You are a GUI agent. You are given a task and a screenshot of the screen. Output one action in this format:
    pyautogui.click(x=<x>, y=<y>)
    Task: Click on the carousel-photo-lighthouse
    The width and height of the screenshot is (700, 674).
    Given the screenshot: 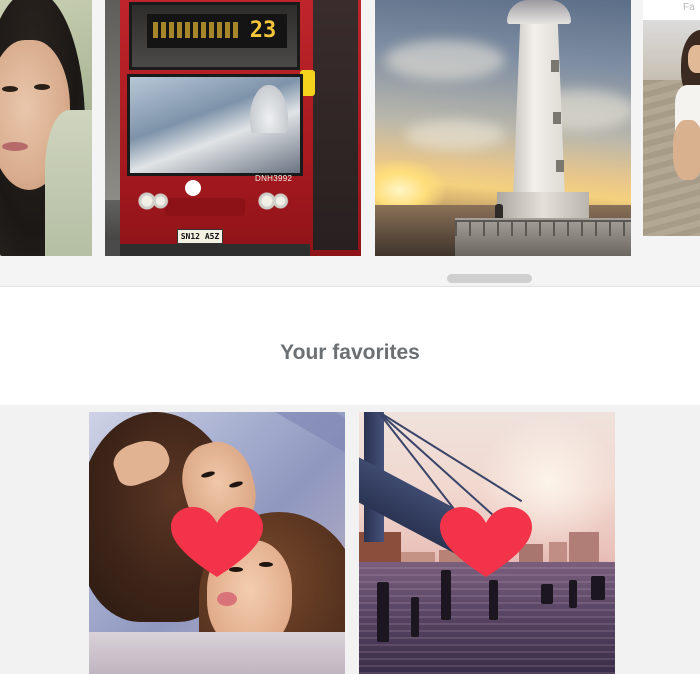 What is the action you would take?
    pyautogui.click(x=503, y=128)
    